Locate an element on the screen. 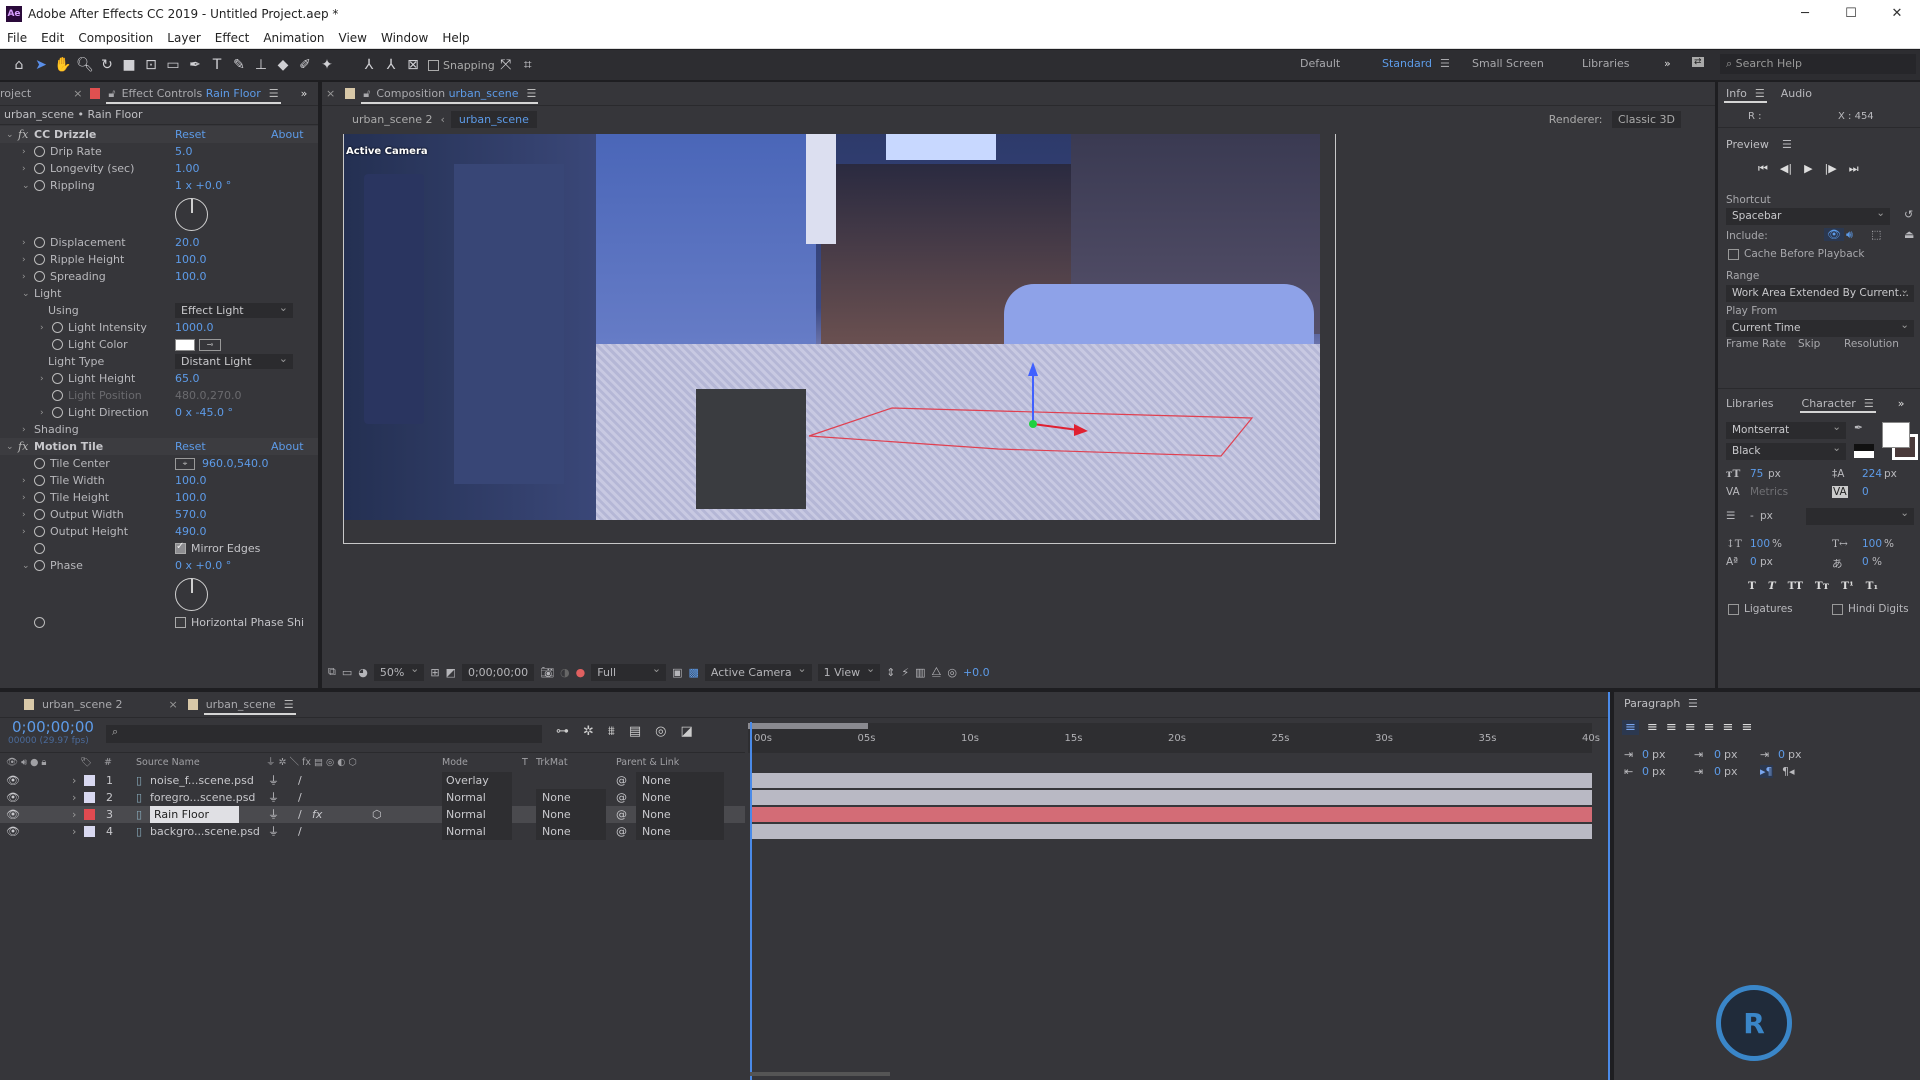 Image resolution: width=1920 pixels, height=1080 pixels. tab-effect-controls: 🔓︎ Effect Controls Rain Floor ☰ is located at coordinates (193, 94).